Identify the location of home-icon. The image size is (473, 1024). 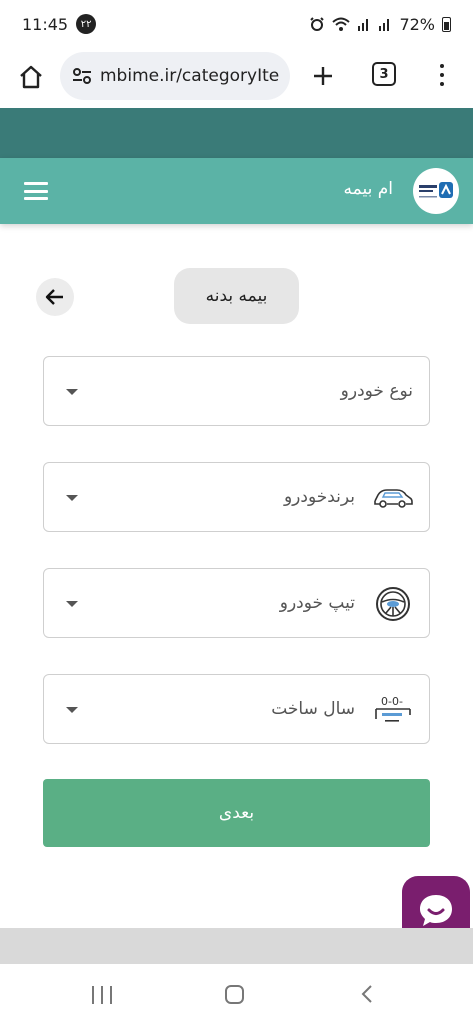
(31, 77).